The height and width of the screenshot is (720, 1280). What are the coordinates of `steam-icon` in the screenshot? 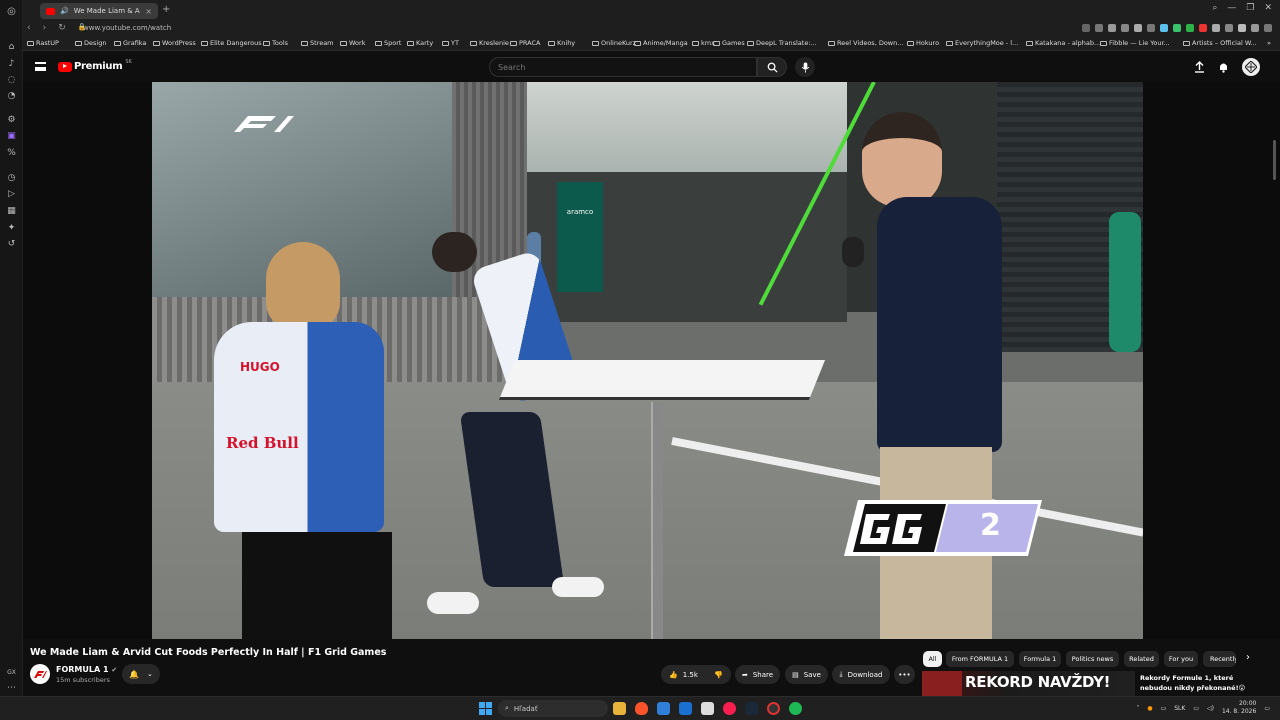 It's located at (751, 708).